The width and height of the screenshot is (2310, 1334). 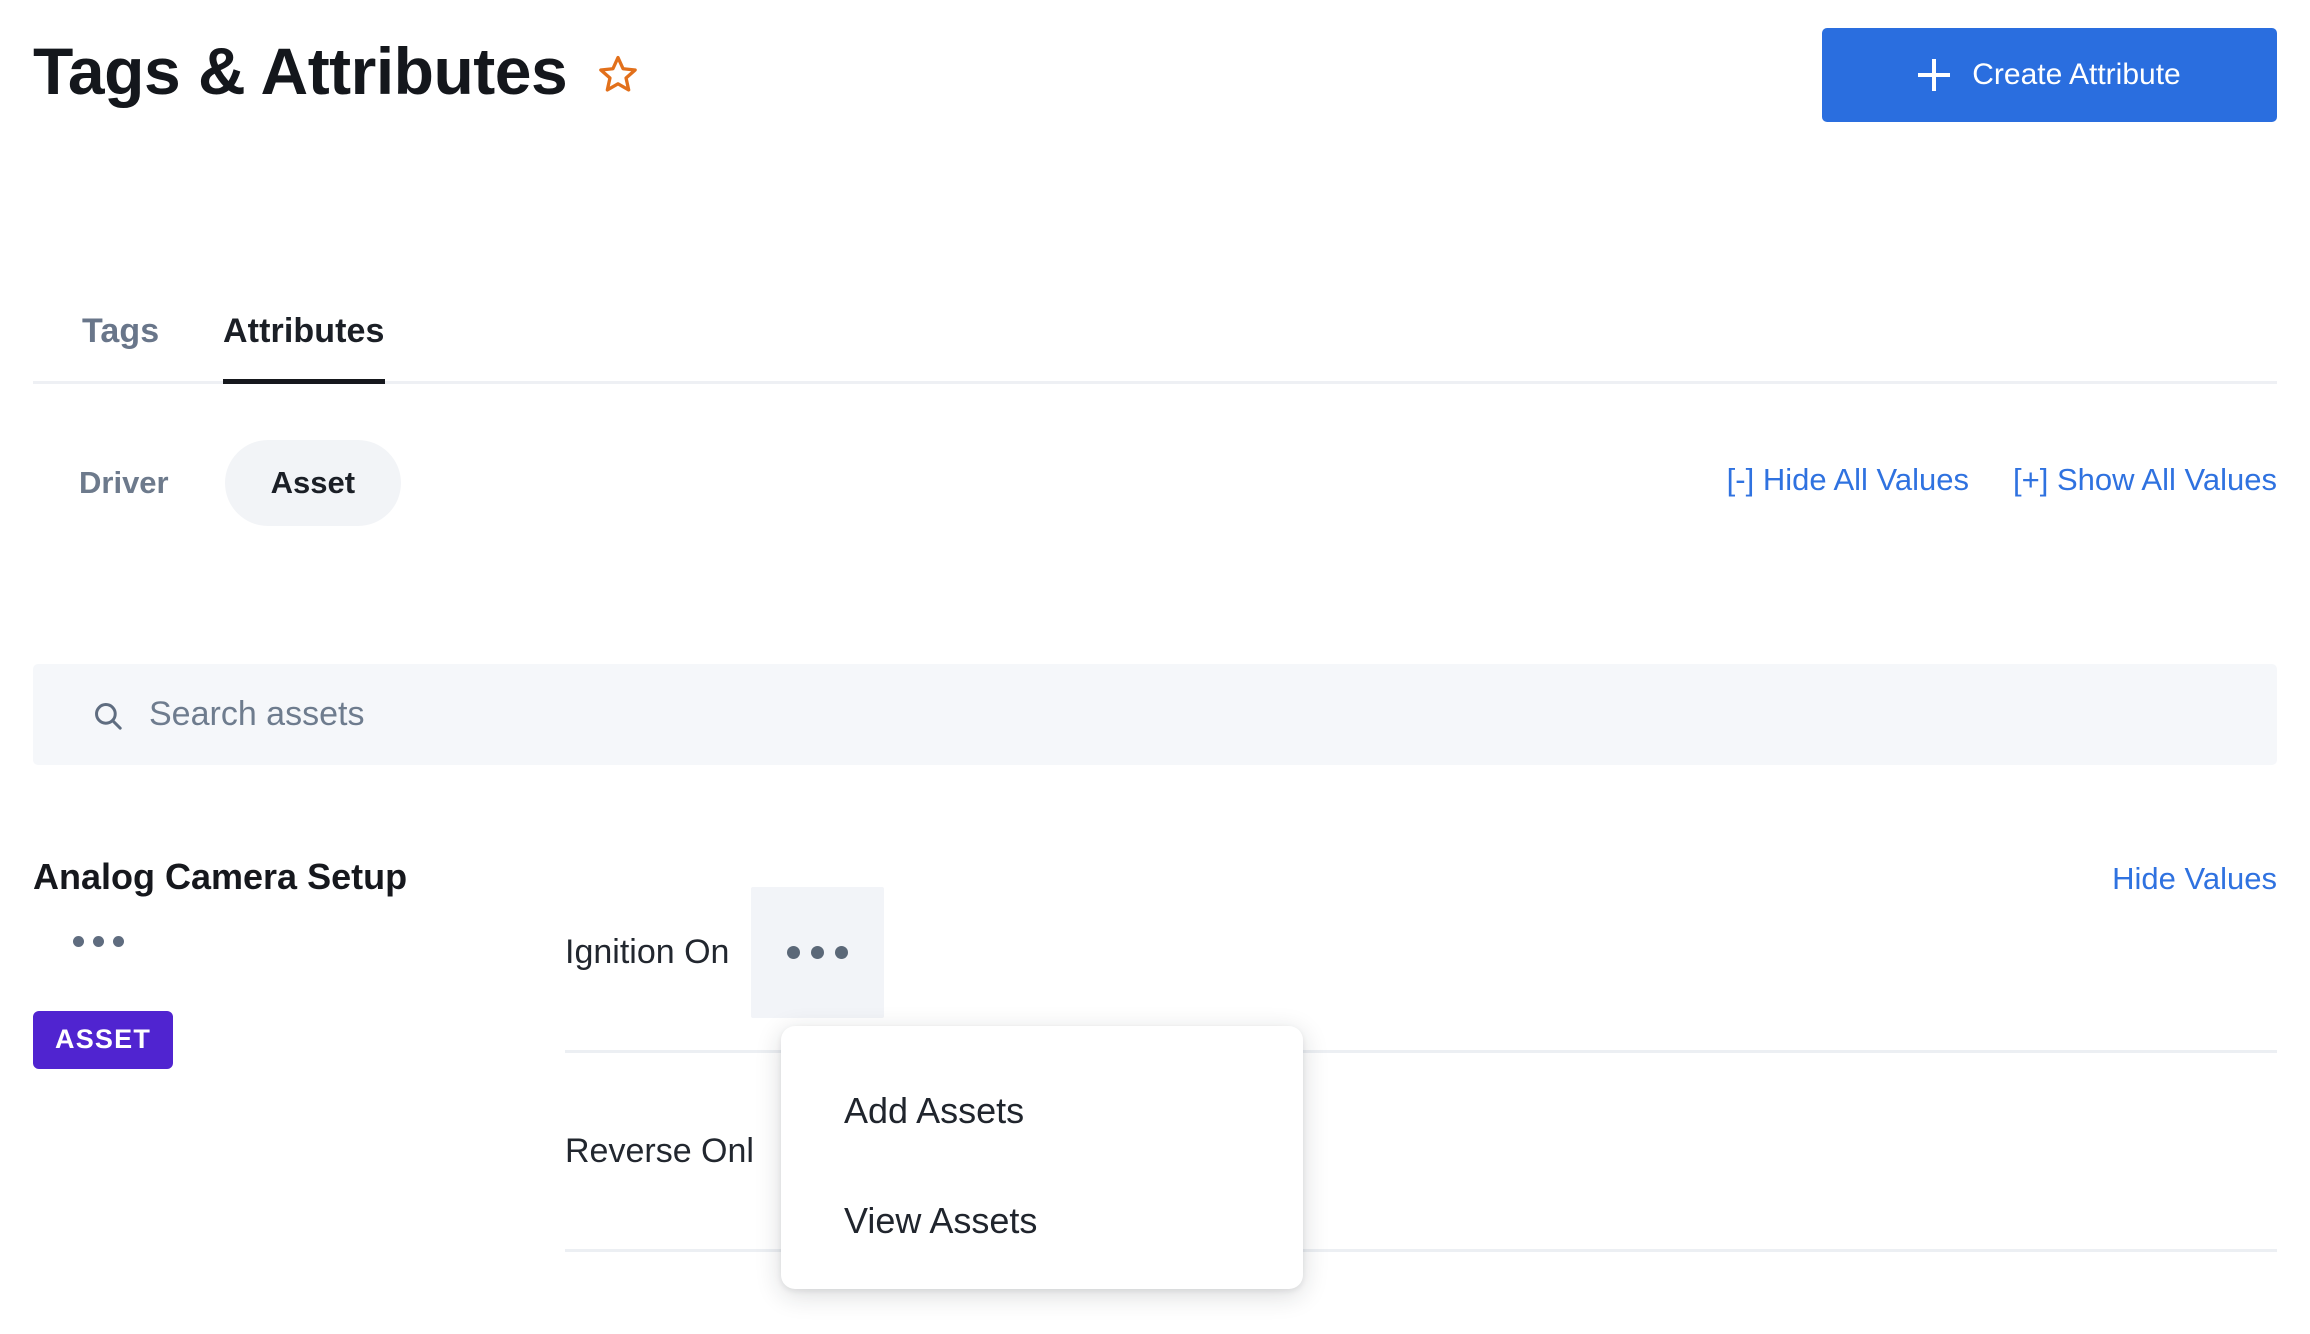 What do you see at coordinates (120, 346) in the screenshot?
I see `tab-tags: Tags` at bounding box center [120, 346].